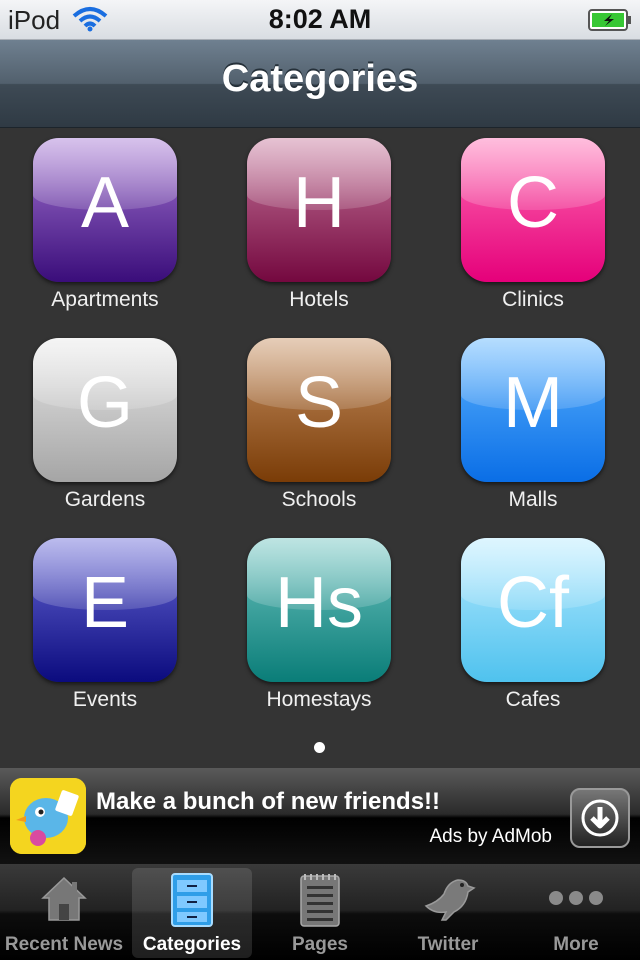  Describe the element at coordinates (319, 403) in the screenshot. I see `category-letter: S` at that location.